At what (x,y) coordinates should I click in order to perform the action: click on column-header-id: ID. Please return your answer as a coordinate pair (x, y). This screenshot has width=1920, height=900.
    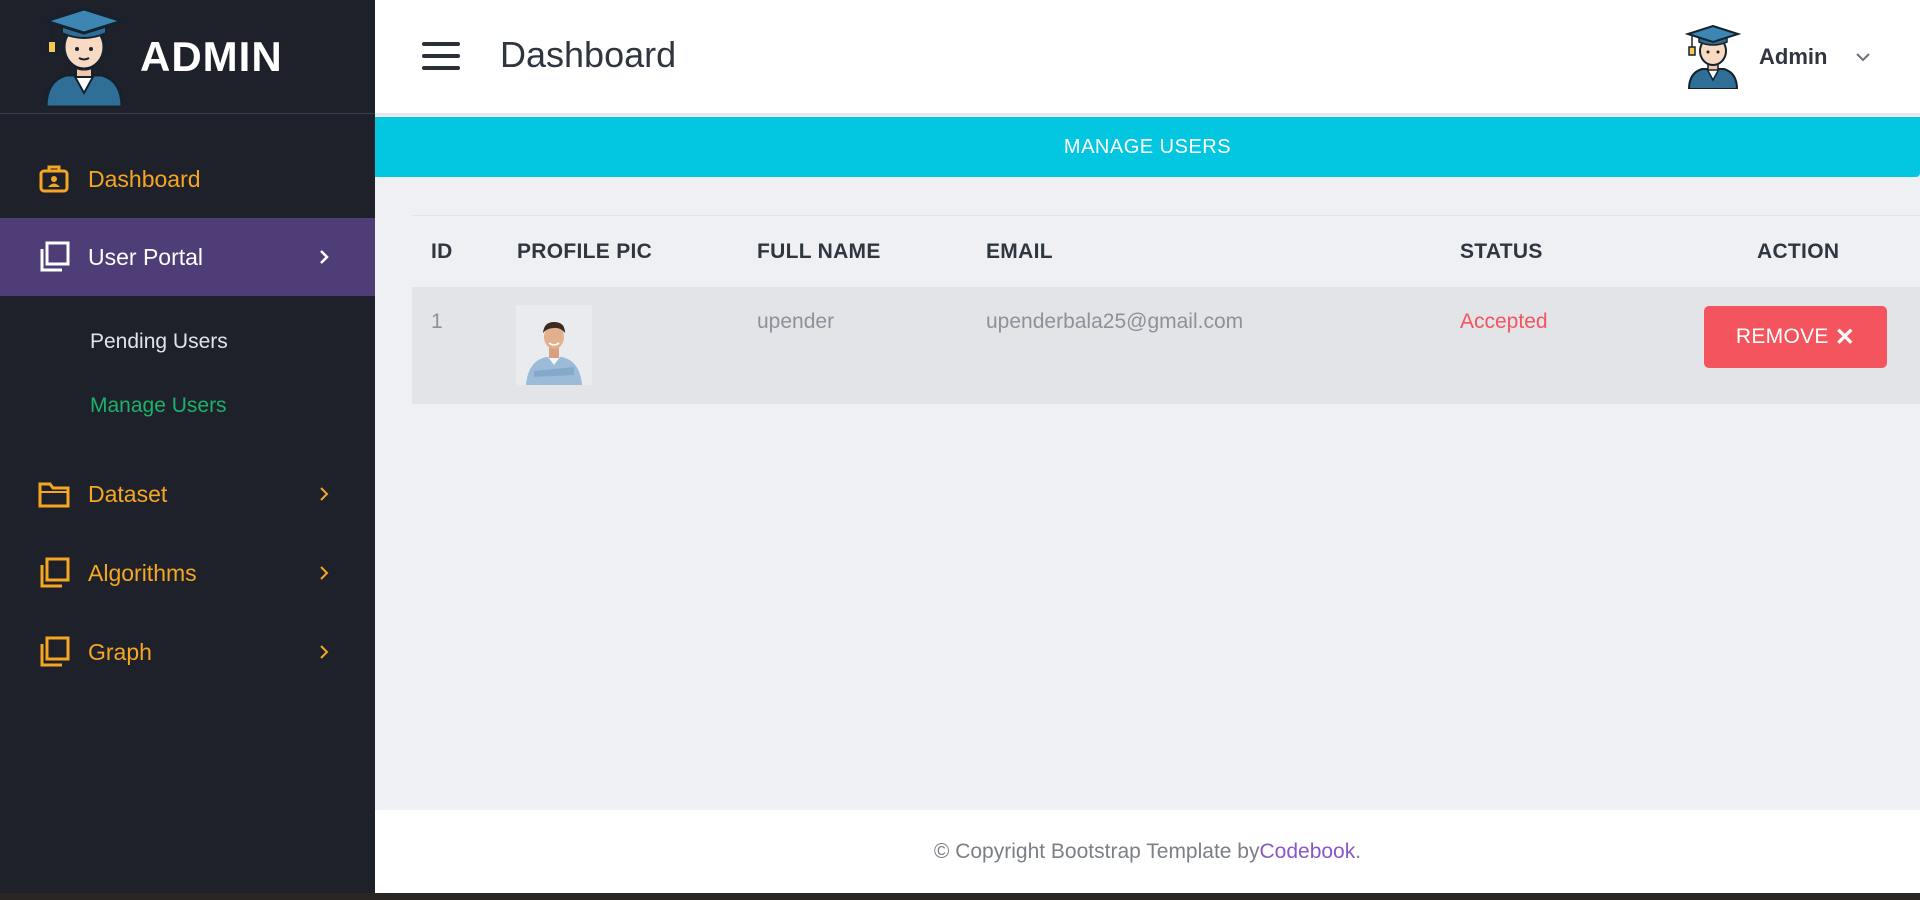
    Looking at the image, I should click on (442, 251).